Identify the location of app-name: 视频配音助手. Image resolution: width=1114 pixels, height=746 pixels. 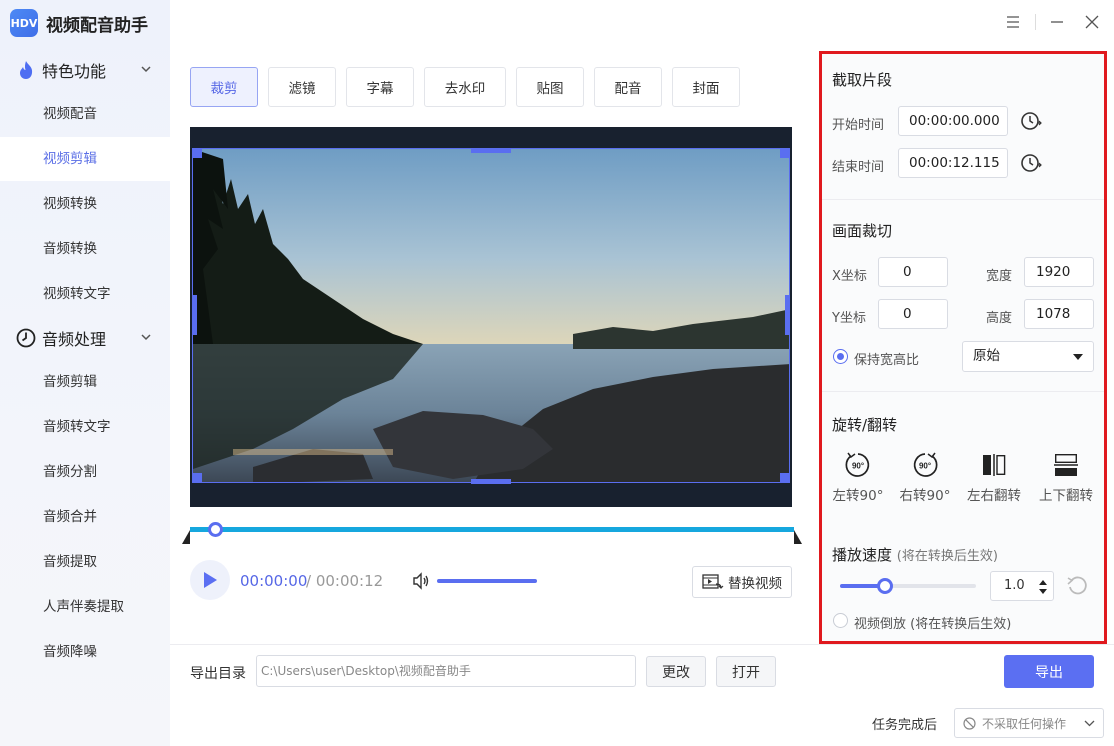
(97, 25).